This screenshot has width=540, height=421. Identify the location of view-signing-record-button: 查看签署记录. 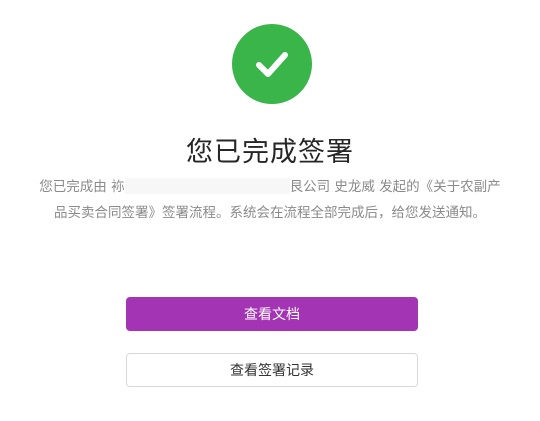
(272, 370).